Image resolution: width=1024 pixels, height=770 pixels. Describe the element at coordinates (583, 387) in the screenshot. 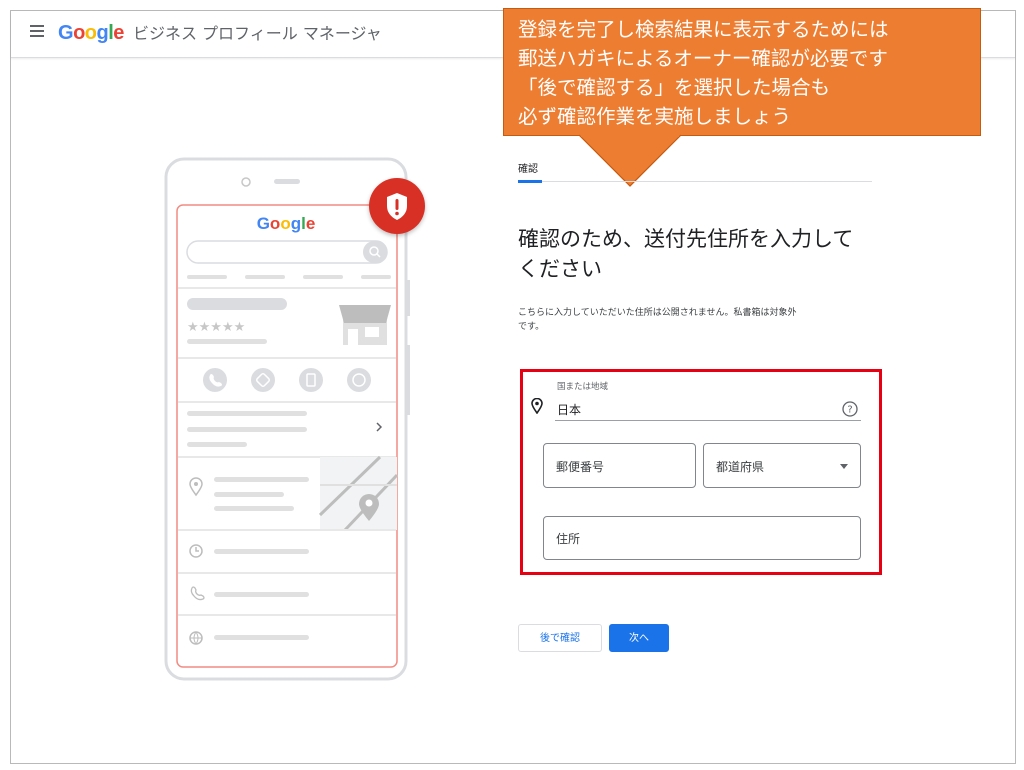

I see `country-field-label: 国または地域` at that location.